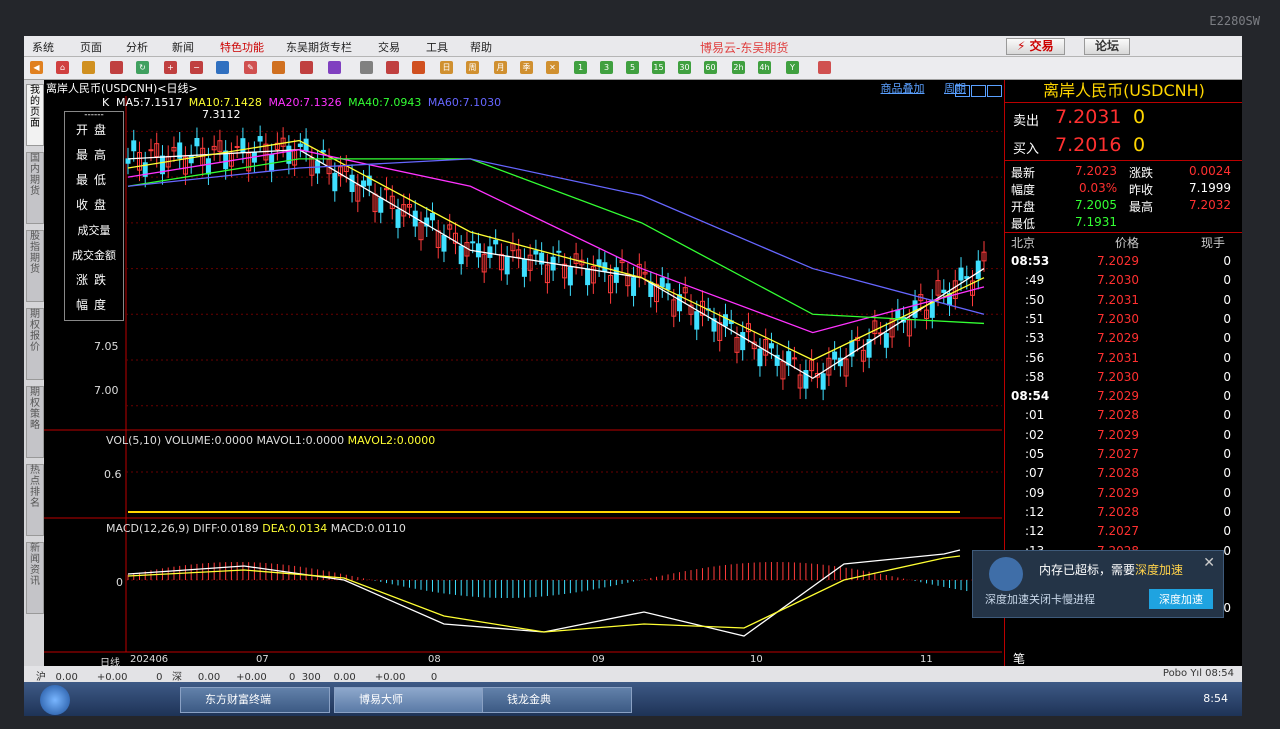 This screenshot has width=1280, height=729. I want to click on menu-dongwu-column: 东吴期货专栏, so click(319, 47).